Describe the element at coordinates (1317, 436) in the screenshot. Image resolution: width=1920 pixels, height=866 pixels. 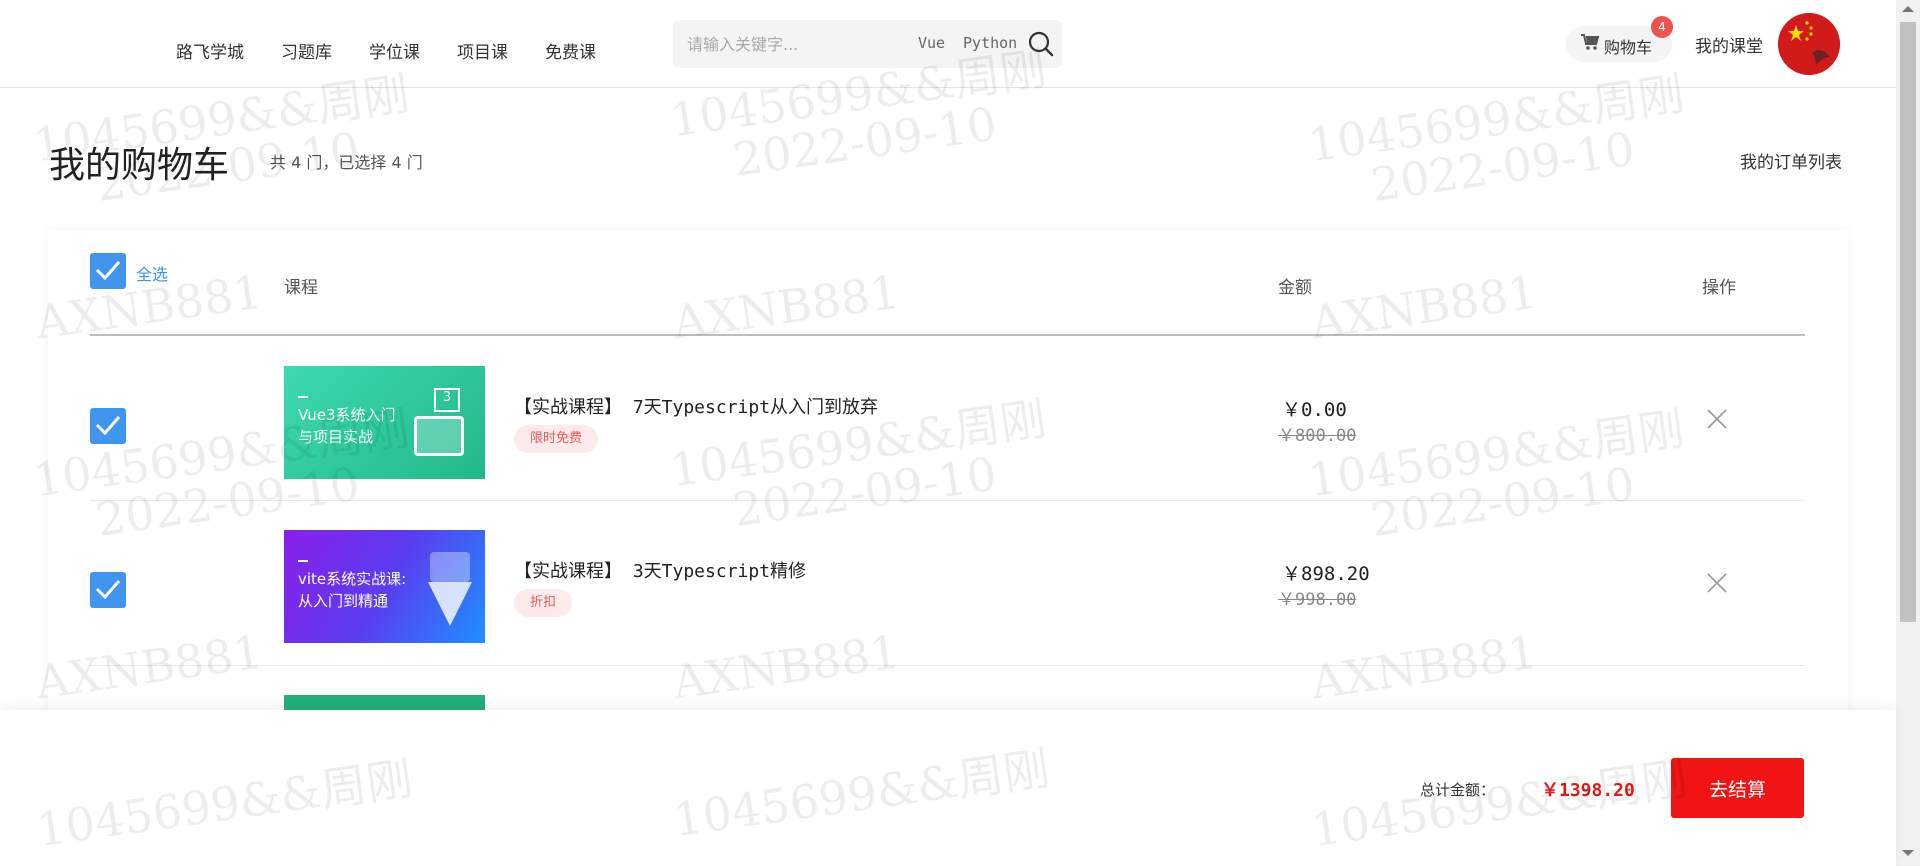
I see `item-original-price: ￥800.00` at that location.